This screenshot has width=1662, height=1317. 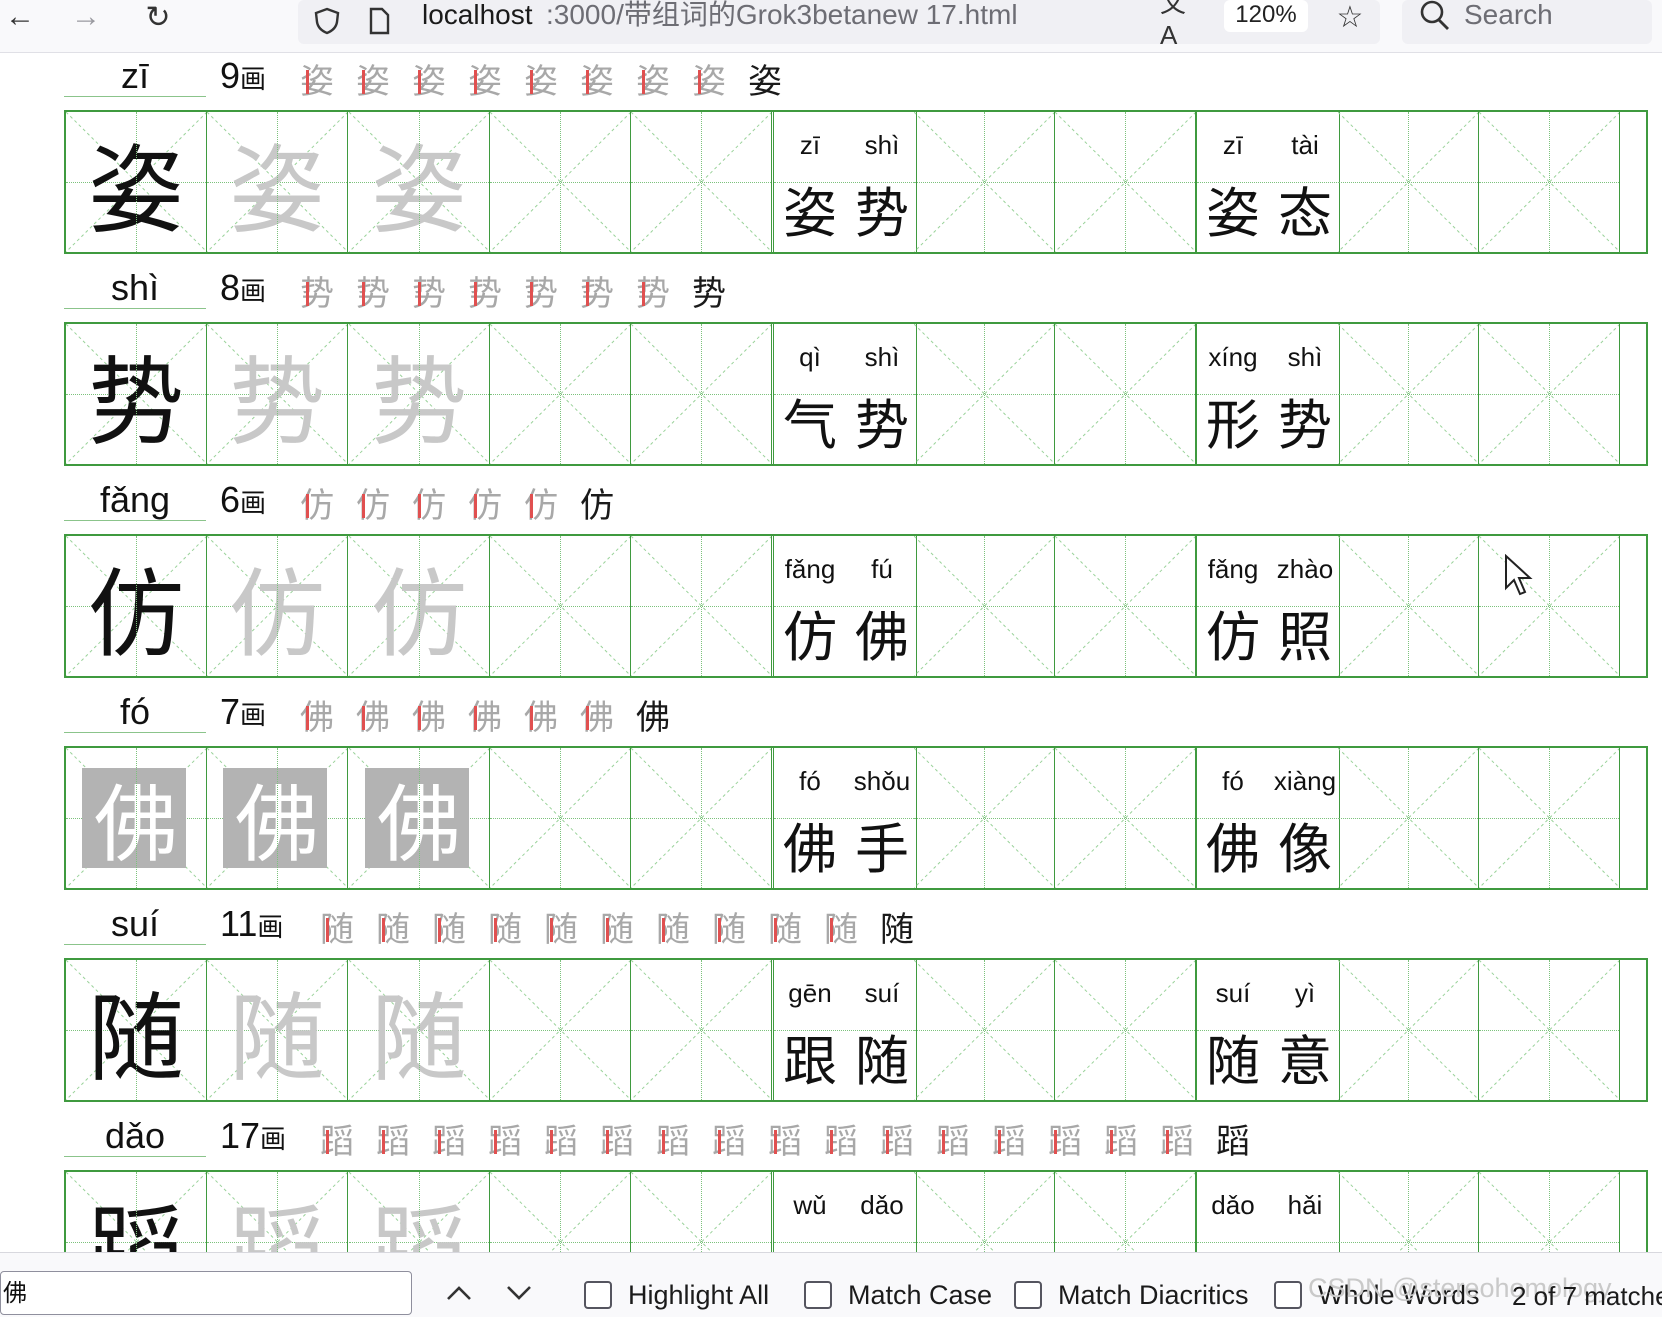 I want to click on compound-word-cell: wǔ dǎo, so click(x=845, y=1212).